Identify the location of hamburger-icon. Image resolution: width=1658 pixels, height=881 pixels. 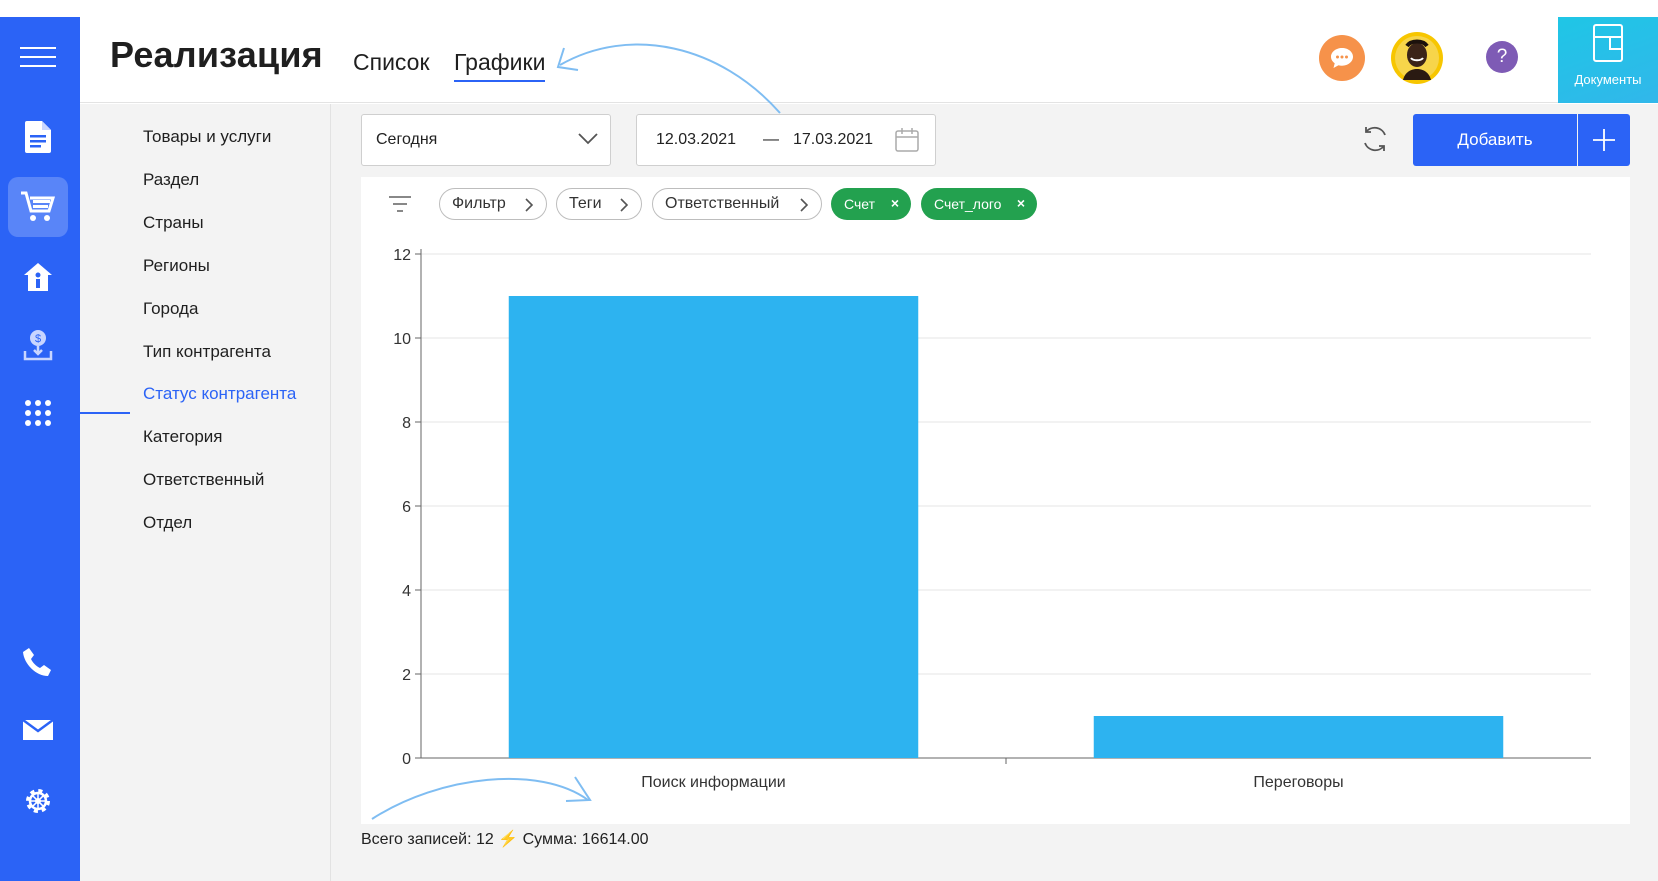
(38, 57).